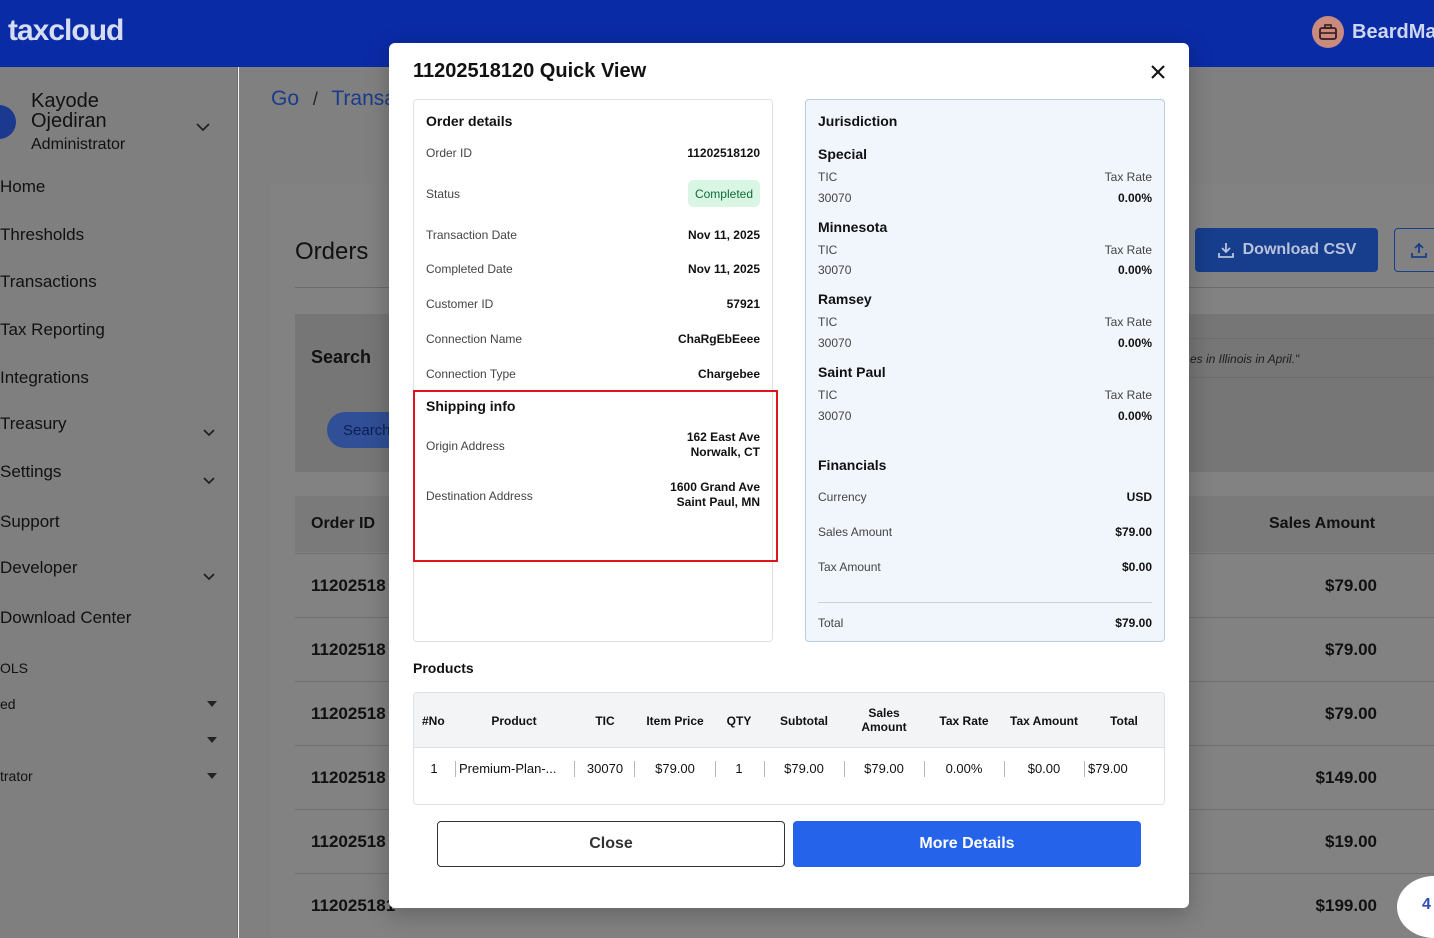  I want to click on row-sales-amount: $199.00, so click(1346, 905).